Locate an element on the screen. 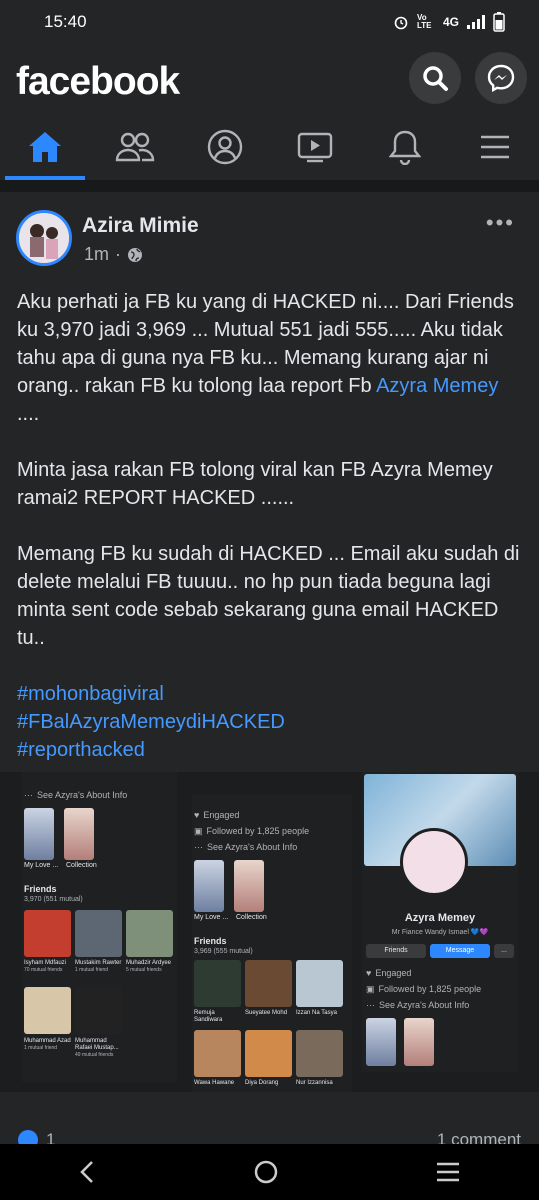  tab-menu is located at coordinates (494, 147).